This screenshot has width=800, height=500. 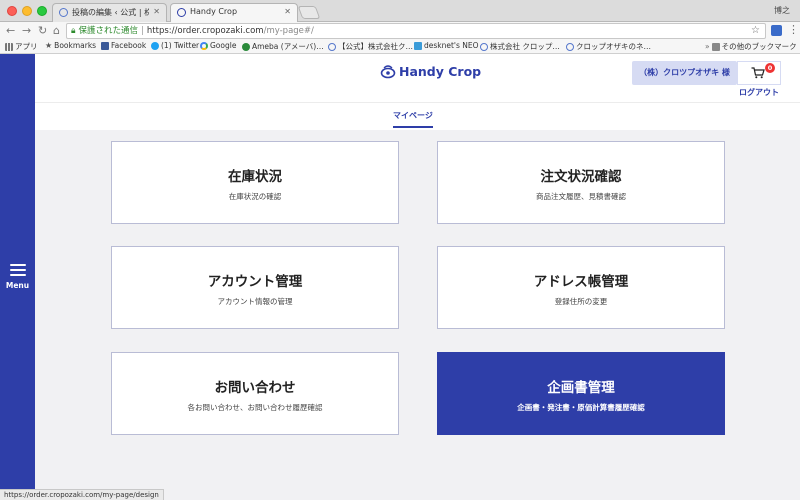 What do you see at coordinates (388, 71) in the screenshot?
I see `crop-leaf-logo-icon` at bounding box center [388, 71].